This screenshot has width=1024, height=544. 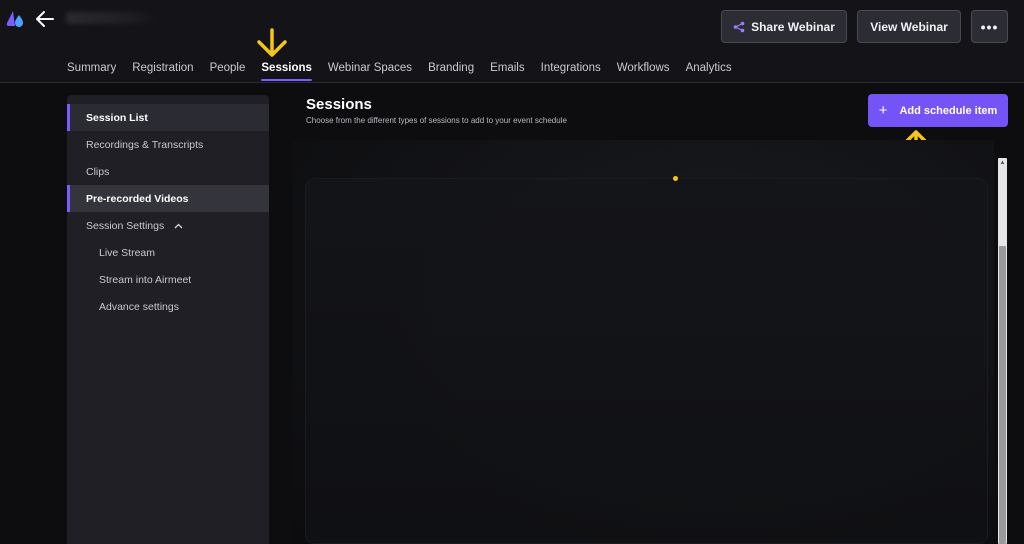 What do you see at coordinates (675, 178) in the screenshot?
I see `annotation-dot` at bounding box center [675, 178].